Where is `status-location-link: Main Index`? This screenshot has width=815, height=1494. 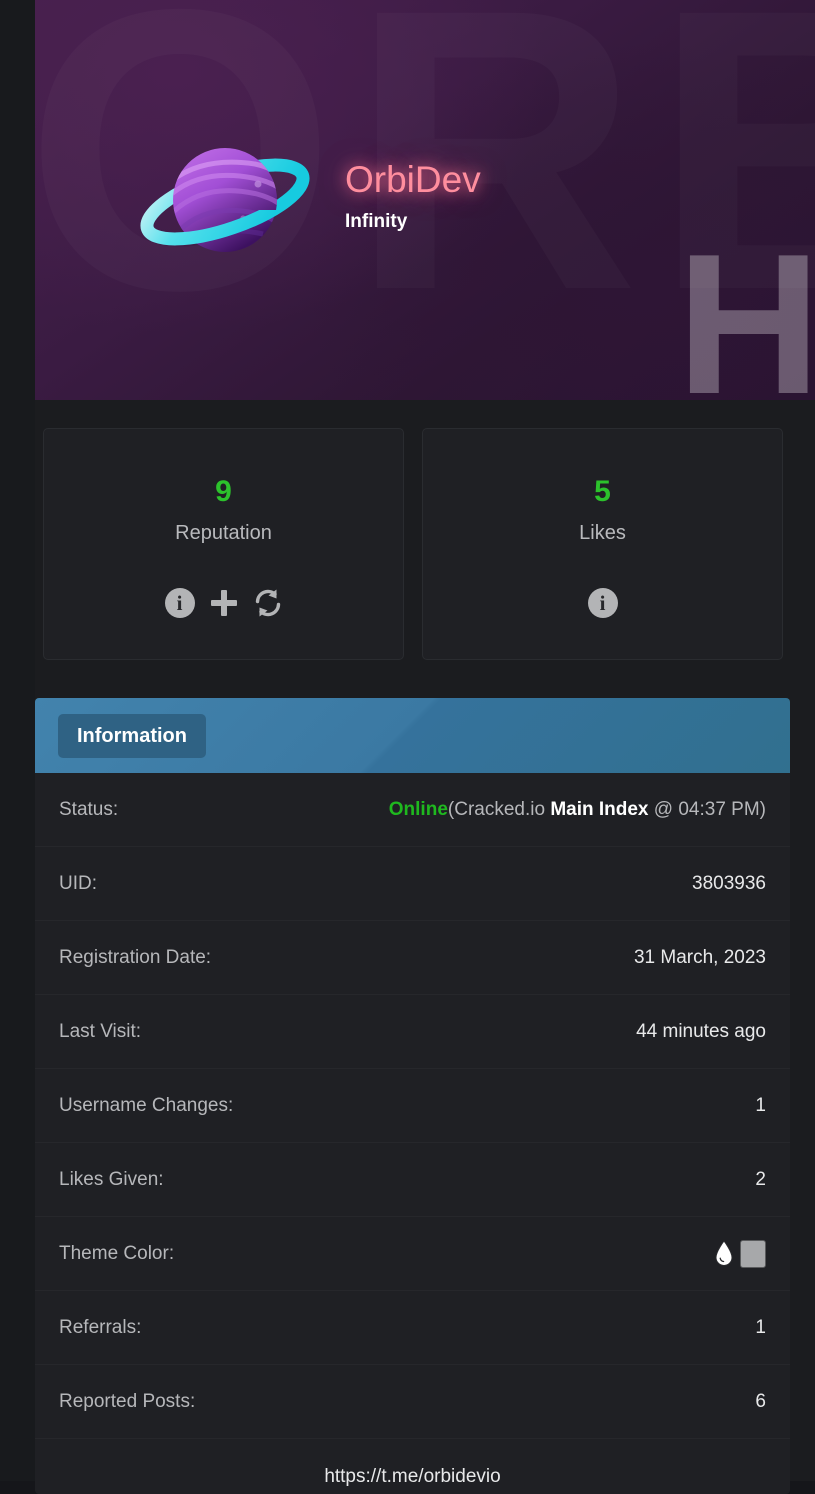 status-location-link: Main Index is located at coordinates (599, 809).